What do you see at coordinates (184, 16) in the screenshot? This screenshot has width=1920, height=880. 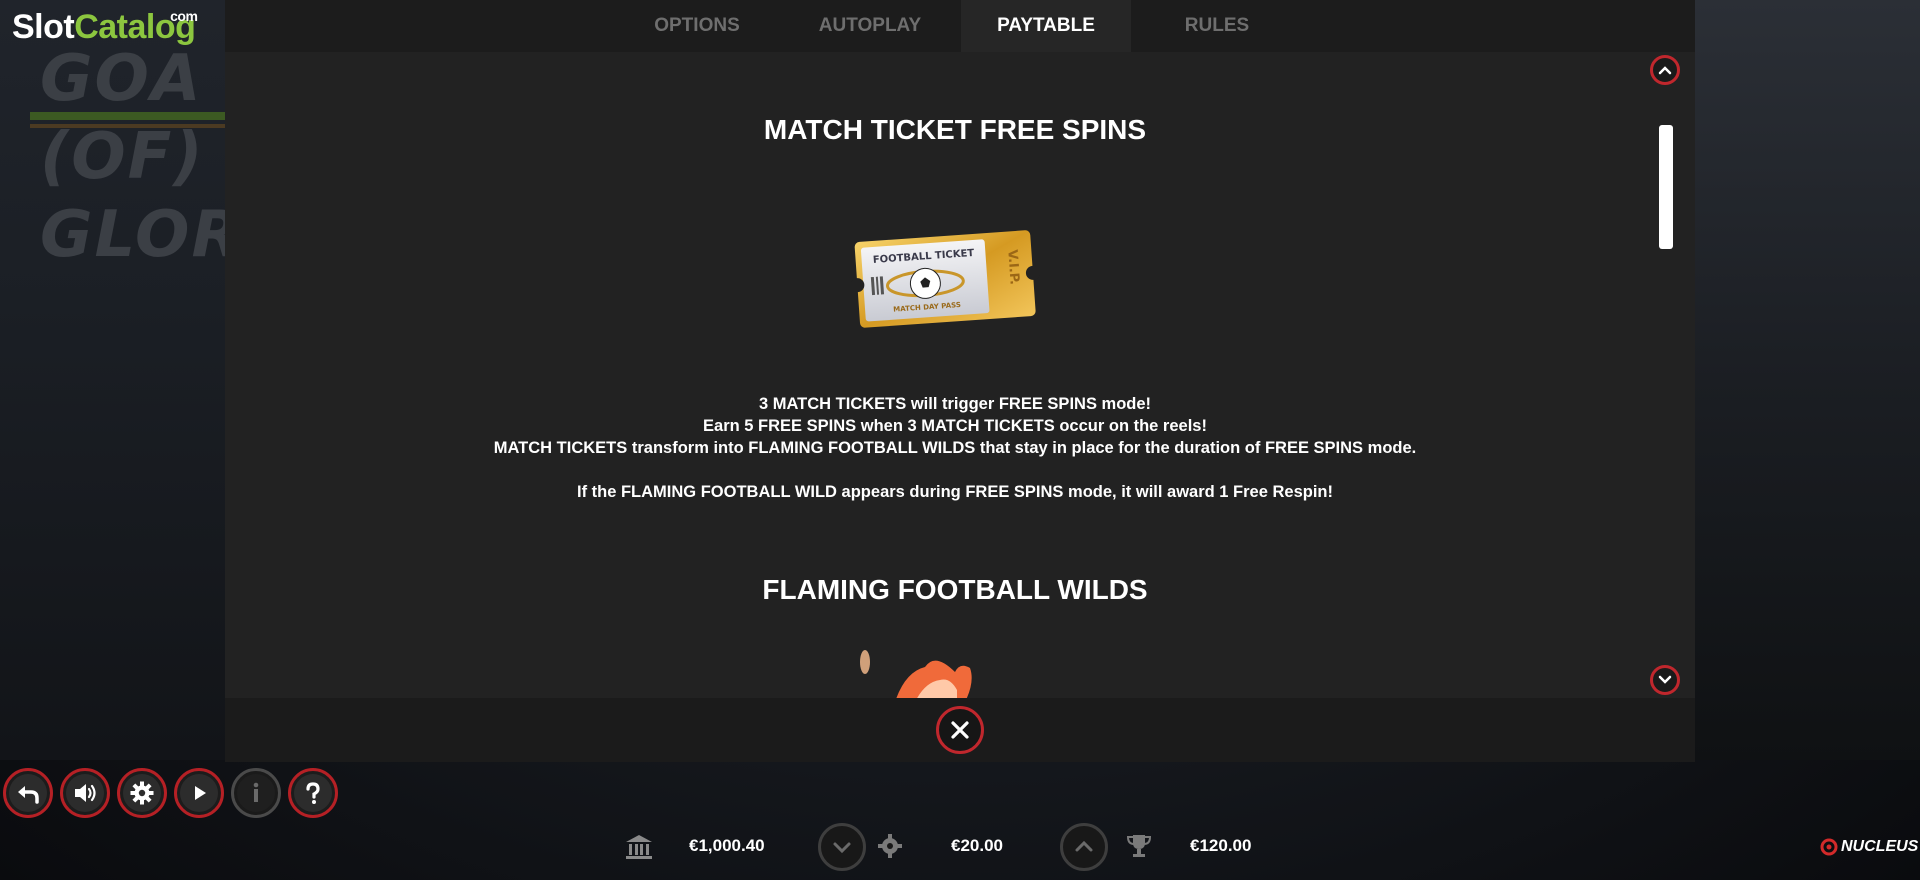 I see `logo-com-text: com` at bounding box center [184, 16].